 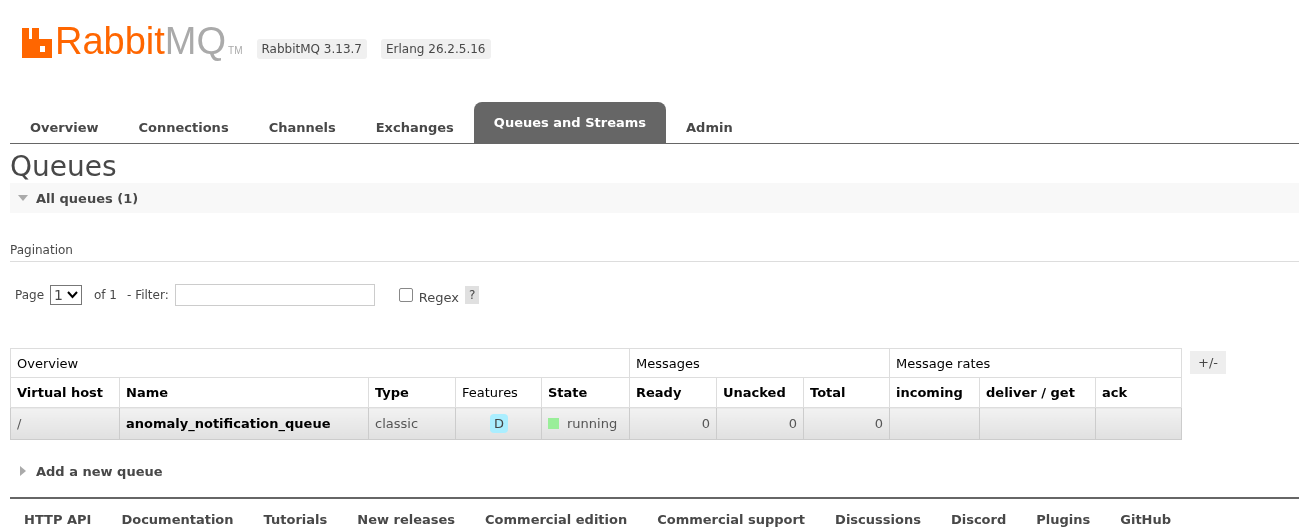 I want to click on footer-link: HTTP API, so click(x=58, y=520).